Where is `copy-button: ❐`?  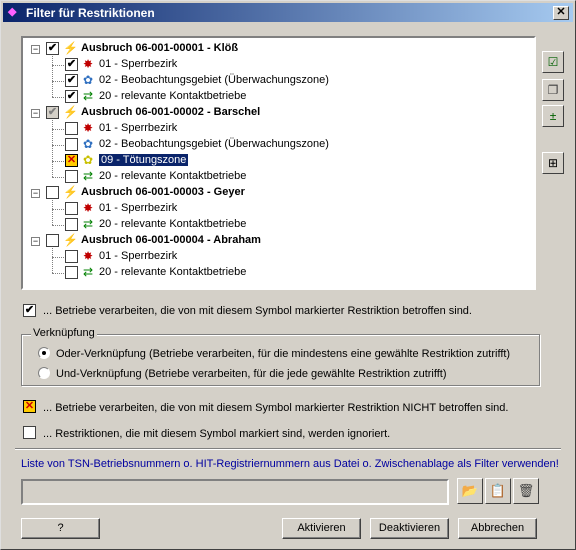
copy-button: ❐ is located at coordinates (553, 90).